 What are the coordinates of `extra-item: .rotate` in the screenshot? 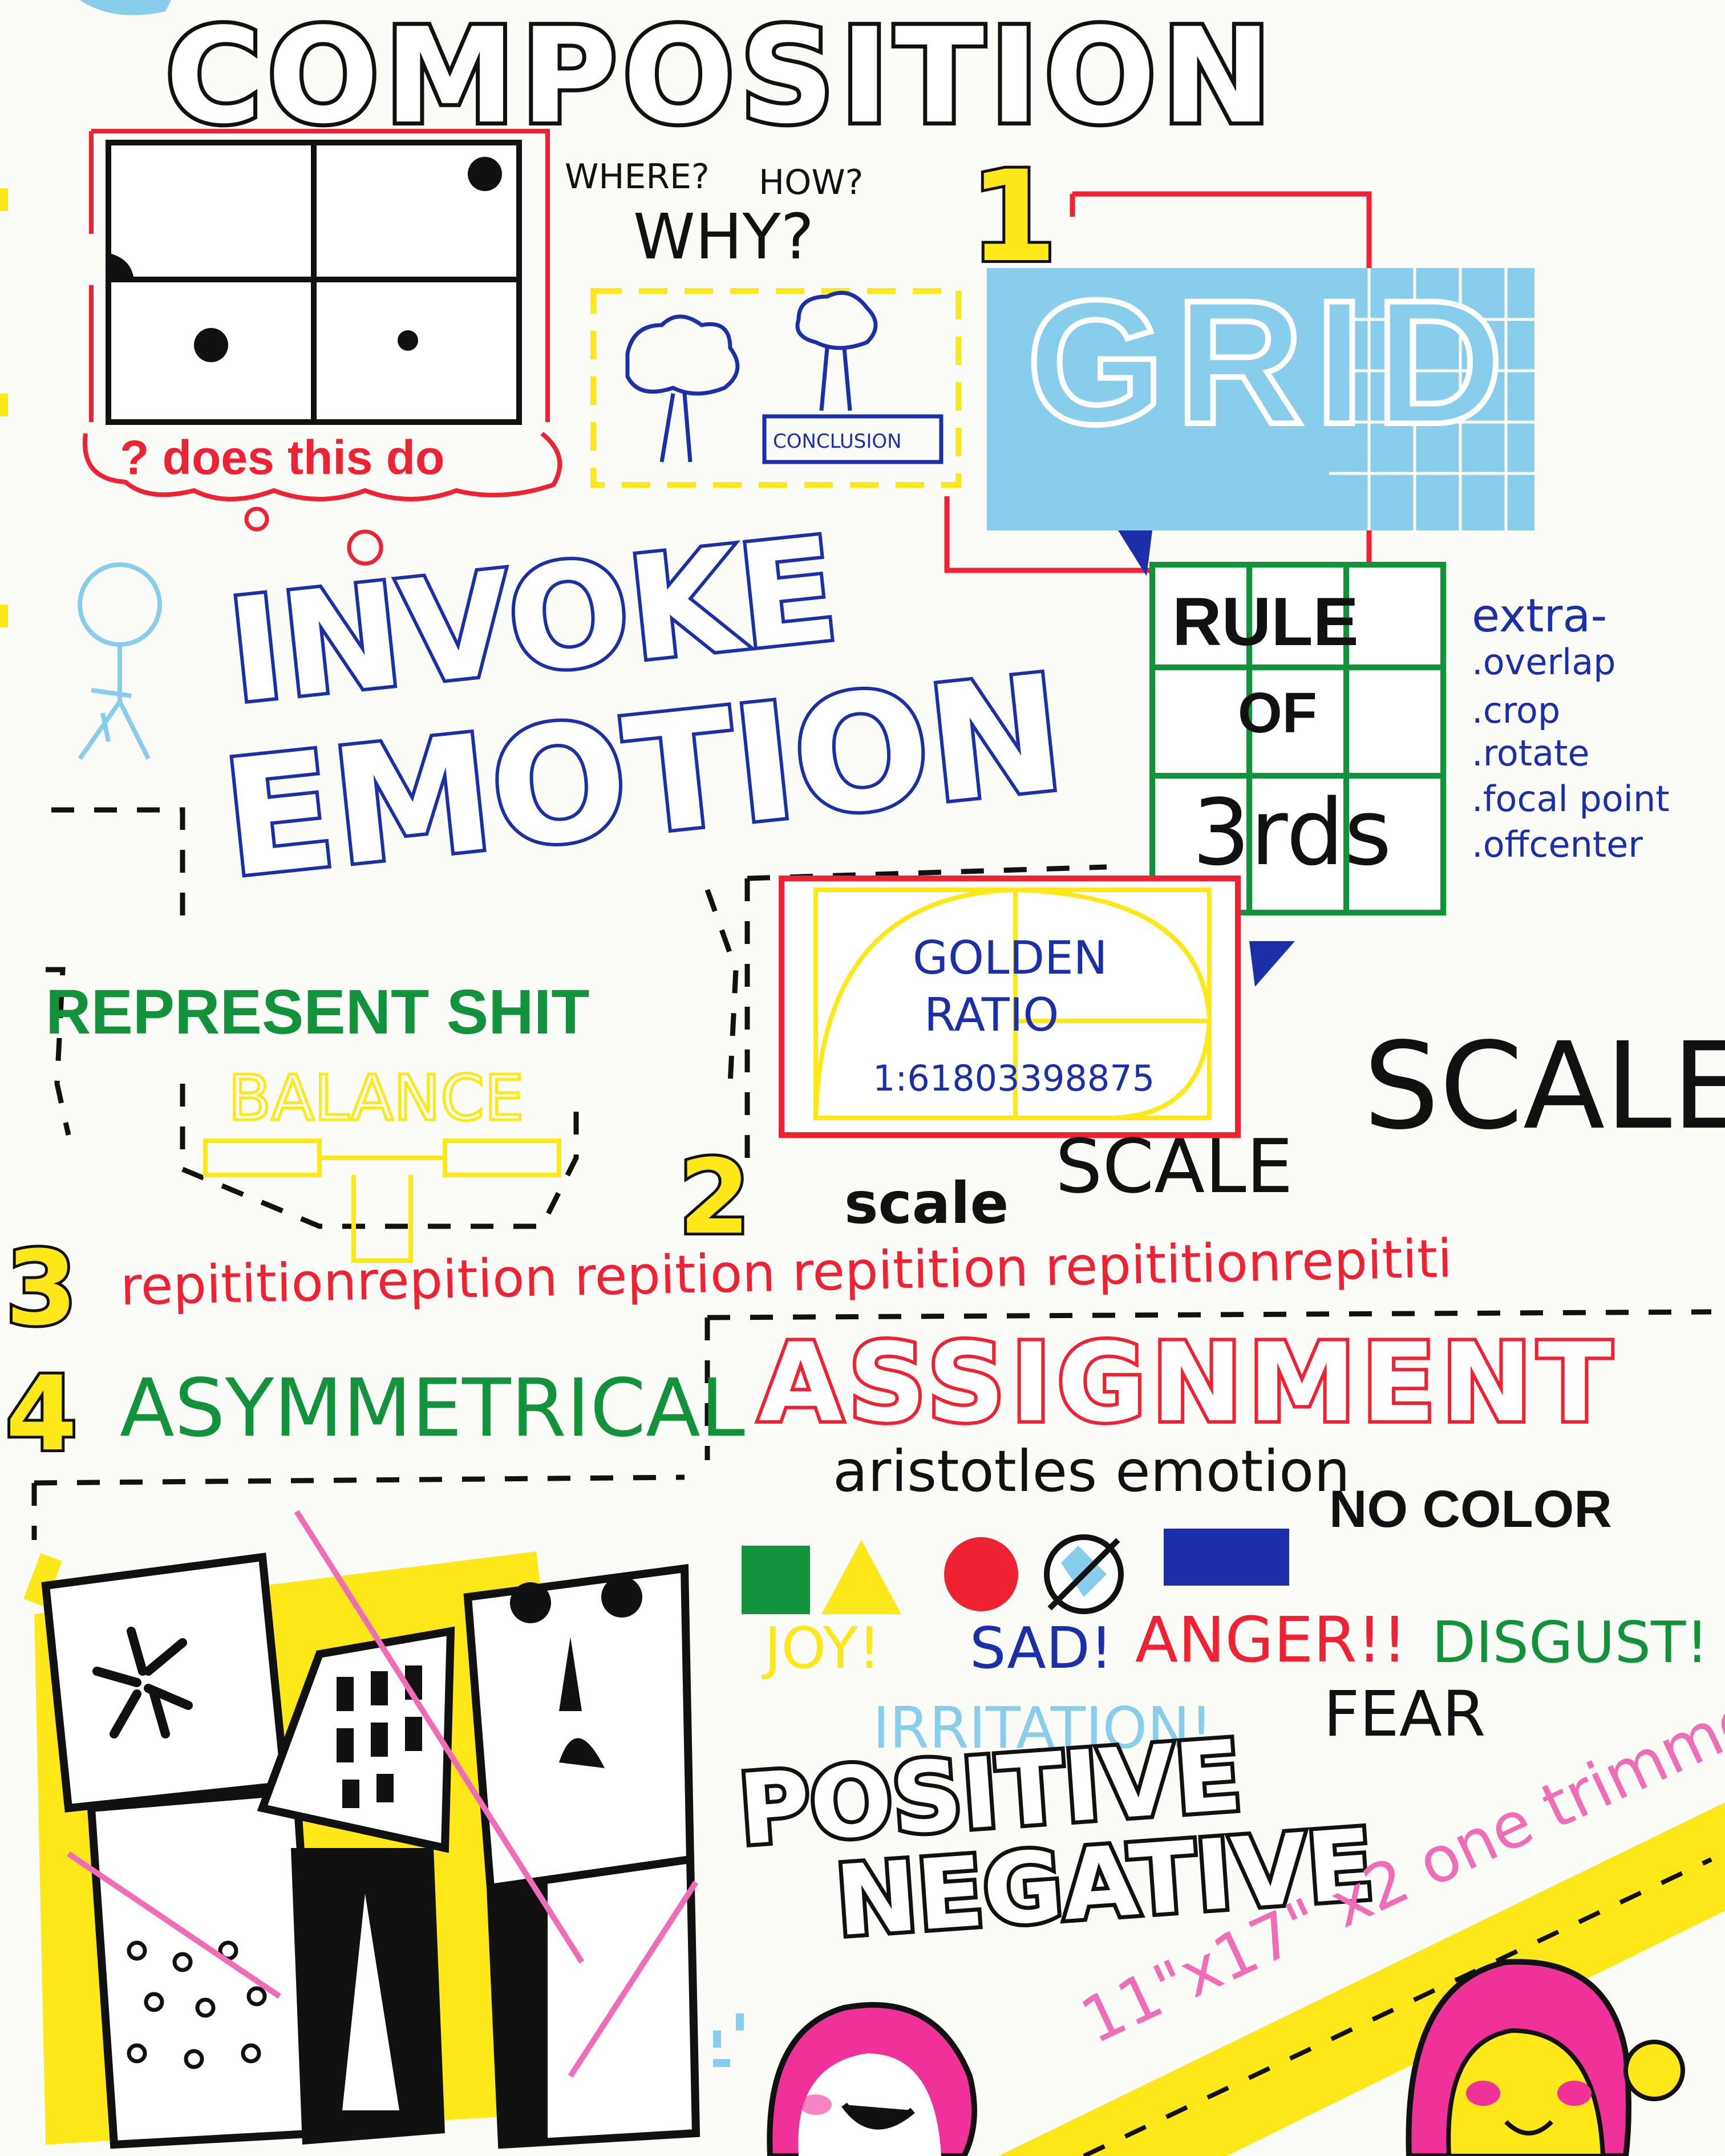 It's located at (1531, 753).